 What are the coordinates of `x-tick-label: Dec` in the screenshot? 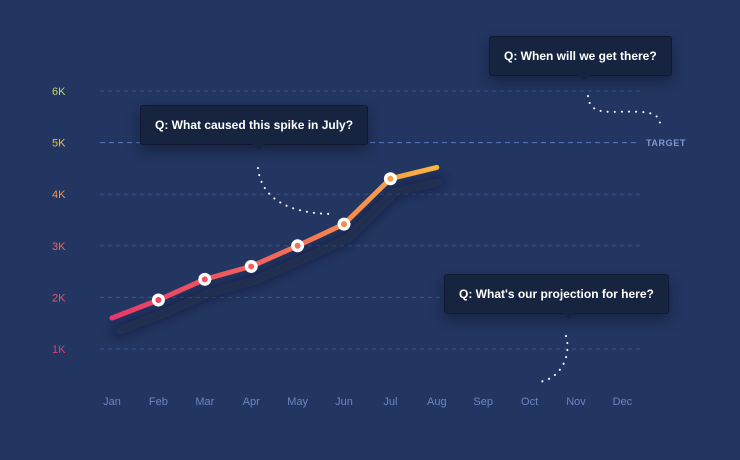 It's located at (623, 402).